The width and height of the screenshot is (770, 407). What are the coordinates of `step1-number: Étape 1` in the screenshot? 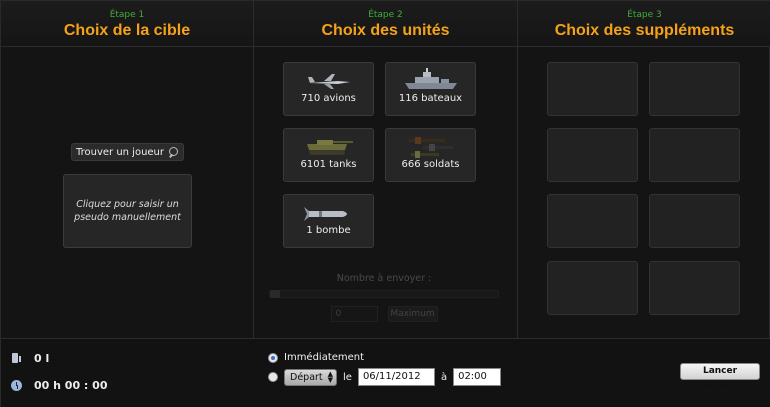 It's located at (127, 15).